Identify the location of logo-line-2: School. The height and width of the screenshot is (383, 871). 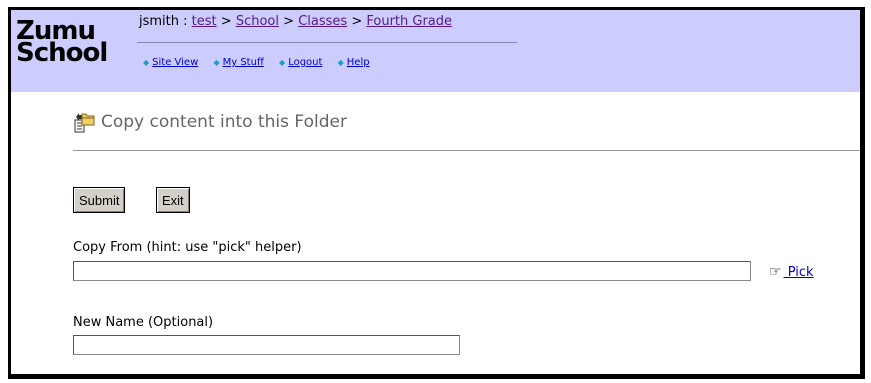
(62, 53).